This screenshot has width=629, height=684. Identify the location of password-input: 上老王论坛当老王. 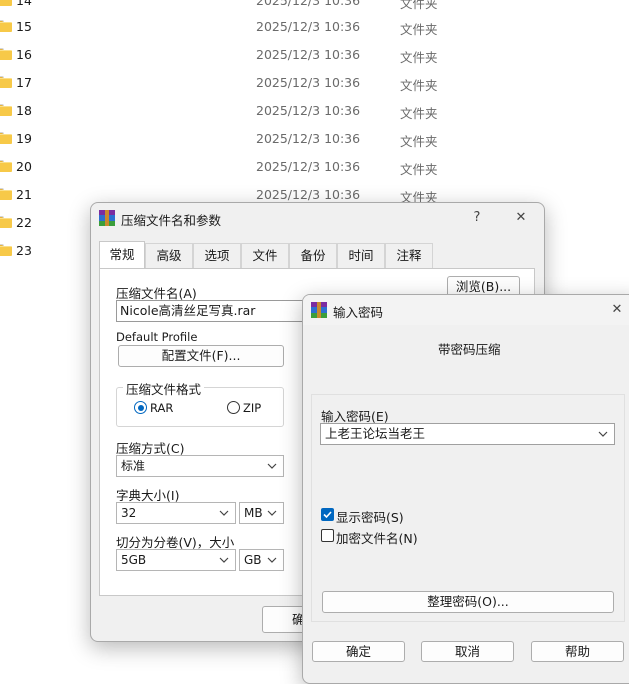
(467, 434).